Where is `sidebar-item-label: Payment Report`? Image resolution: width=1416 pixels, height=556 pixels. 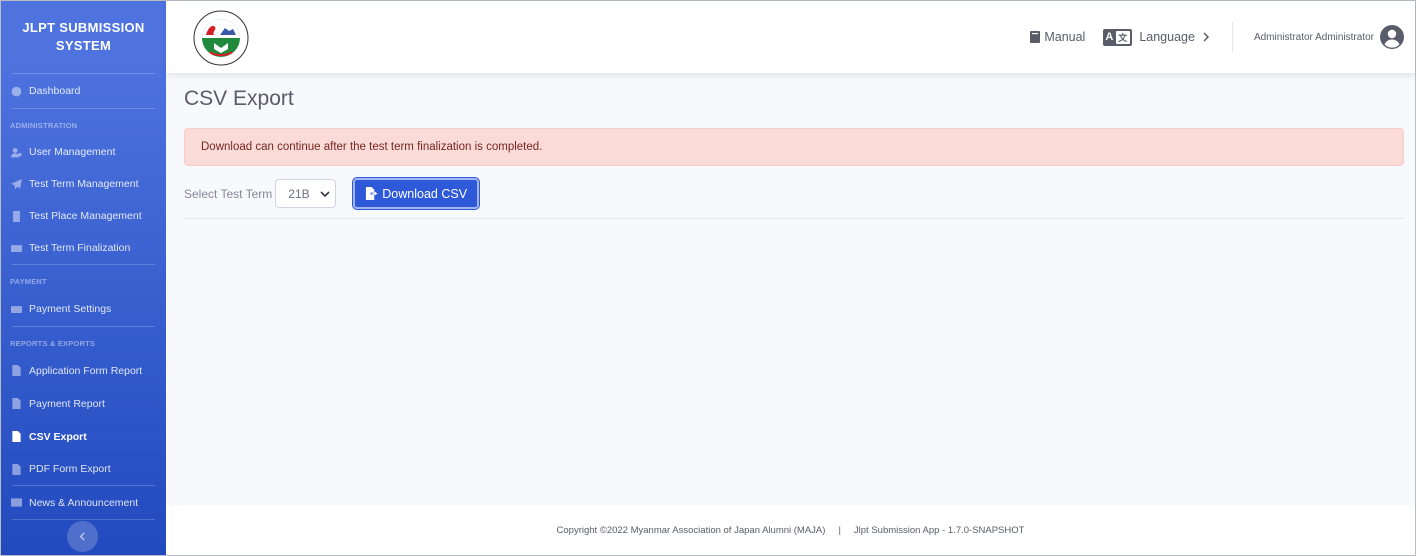
sidebar-item-label: Payment Report is located at coordinates (67, 403).